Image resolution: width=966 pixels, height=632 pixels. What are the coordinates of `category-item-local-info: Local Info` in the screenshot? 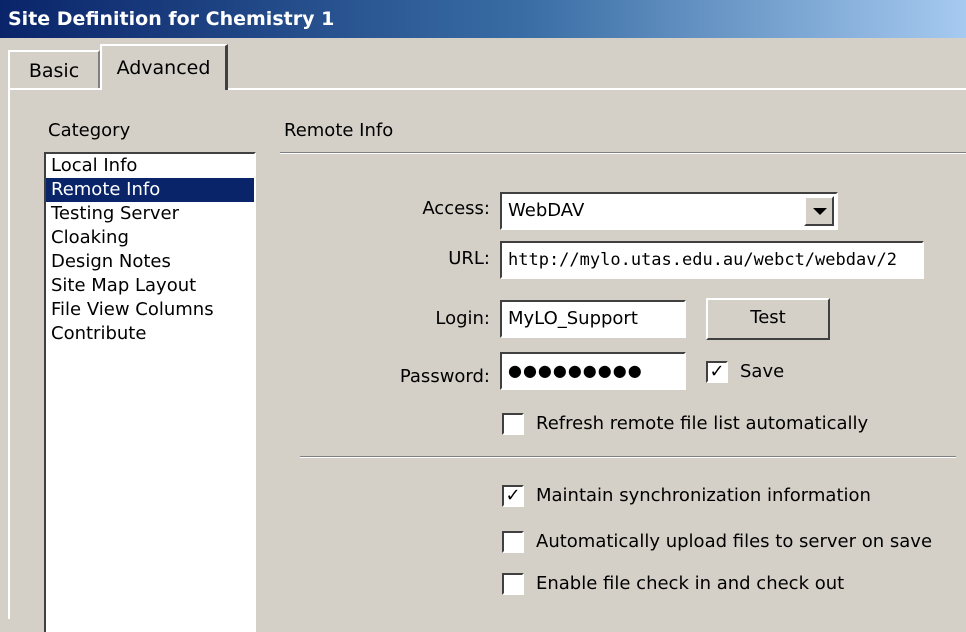 It's located at (150, 166).